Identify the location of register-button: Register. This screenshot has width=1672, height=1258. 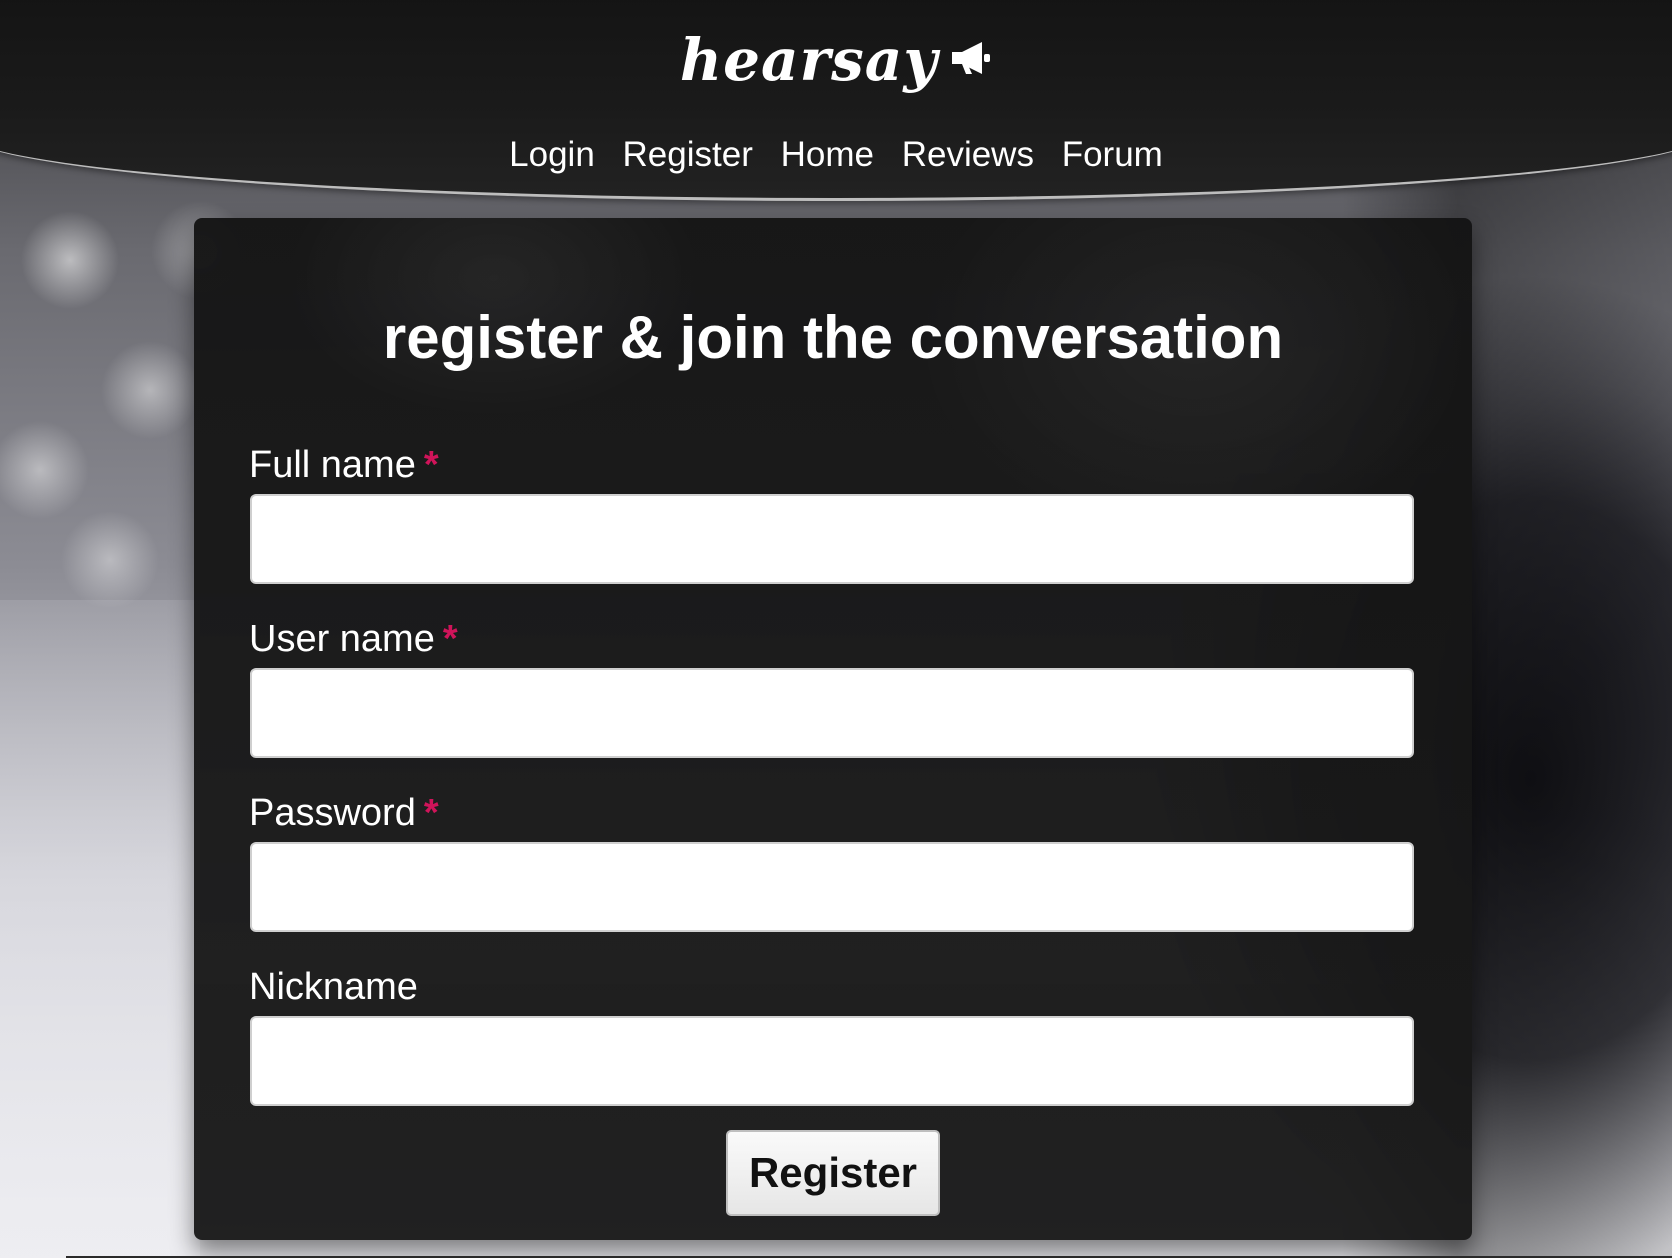
(833, 1173).